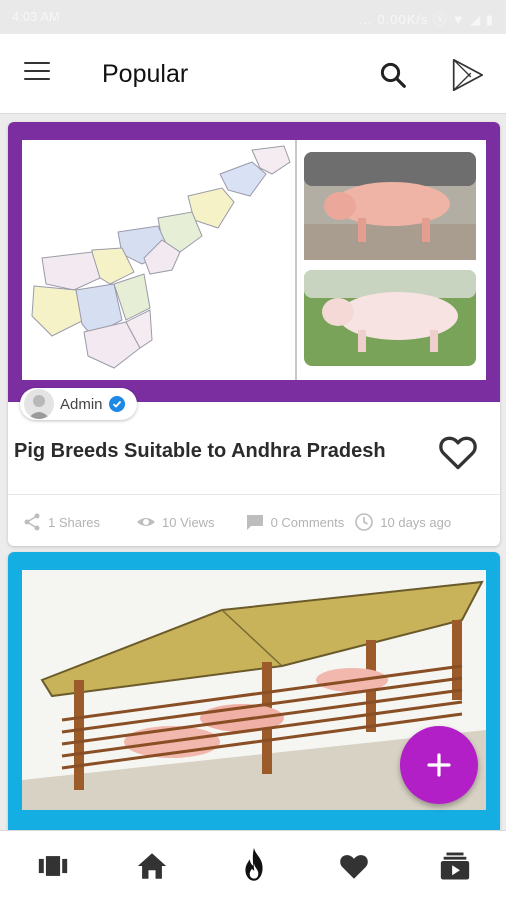  Describe the element at coordinates (354, 866) in the screenshot. I see `heart-icon` at that location.